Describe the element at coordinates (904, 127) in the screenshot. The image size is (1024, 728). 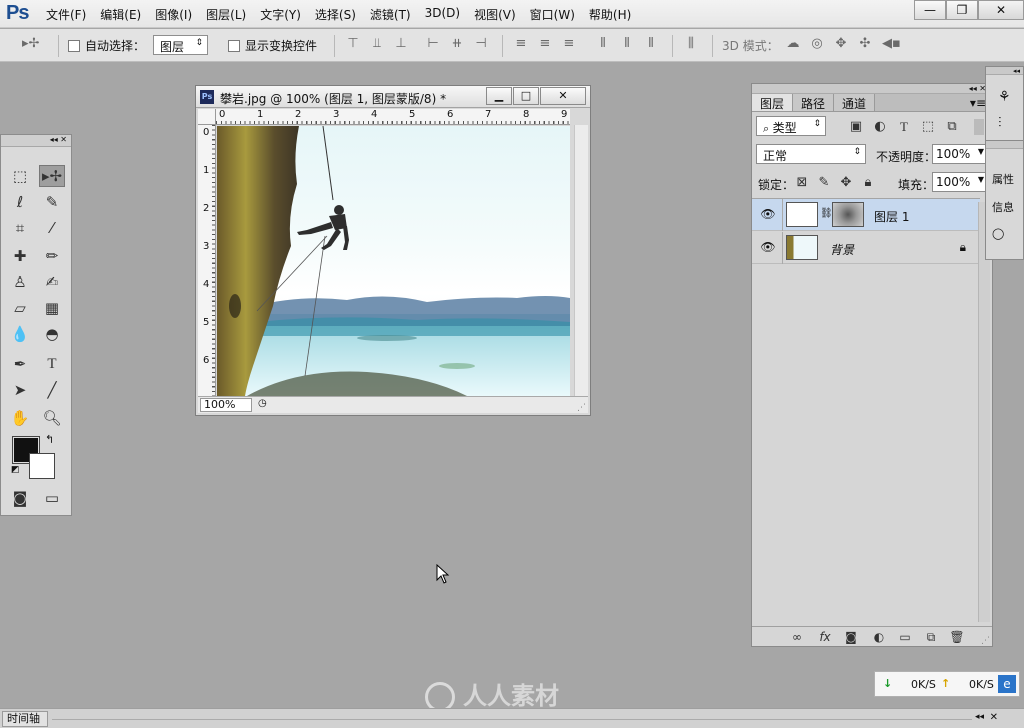
I see `filter-type-icon: T` at that location.